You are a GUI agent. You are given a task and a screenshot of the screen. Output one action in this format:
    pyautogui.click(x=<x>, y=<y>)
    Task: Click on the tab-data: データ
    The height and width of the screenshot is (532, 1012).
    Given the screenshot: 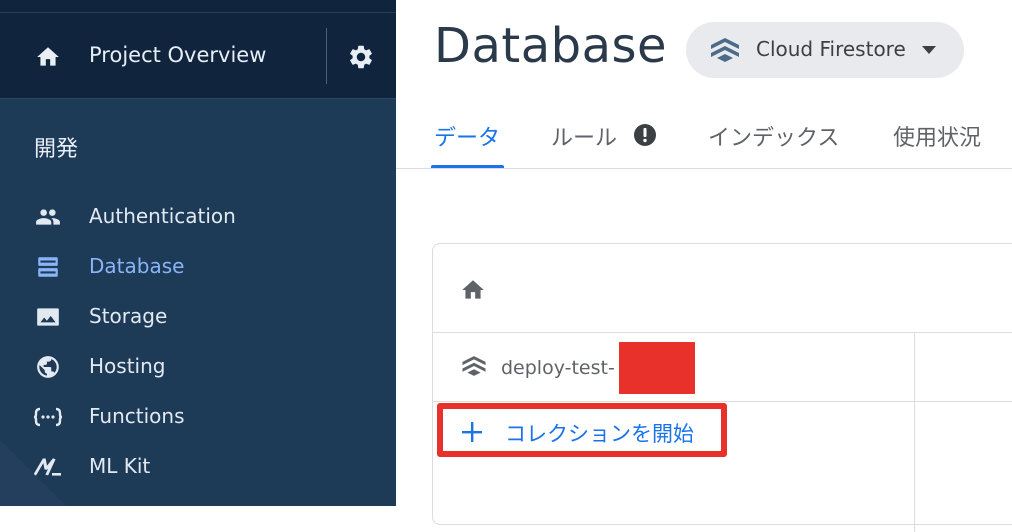 What is the action you would take?
    pyautogui.click(x=467, y=136)
    